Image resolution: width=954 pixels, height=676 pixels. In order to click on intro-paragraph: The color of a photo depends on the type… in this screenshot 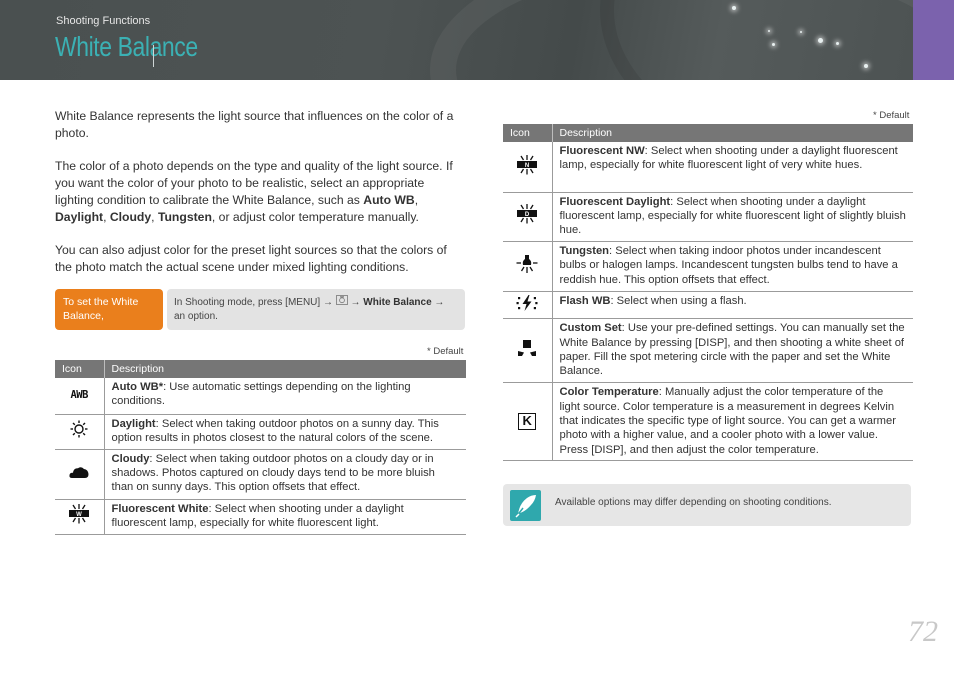, I will do `click(254, 191)`.